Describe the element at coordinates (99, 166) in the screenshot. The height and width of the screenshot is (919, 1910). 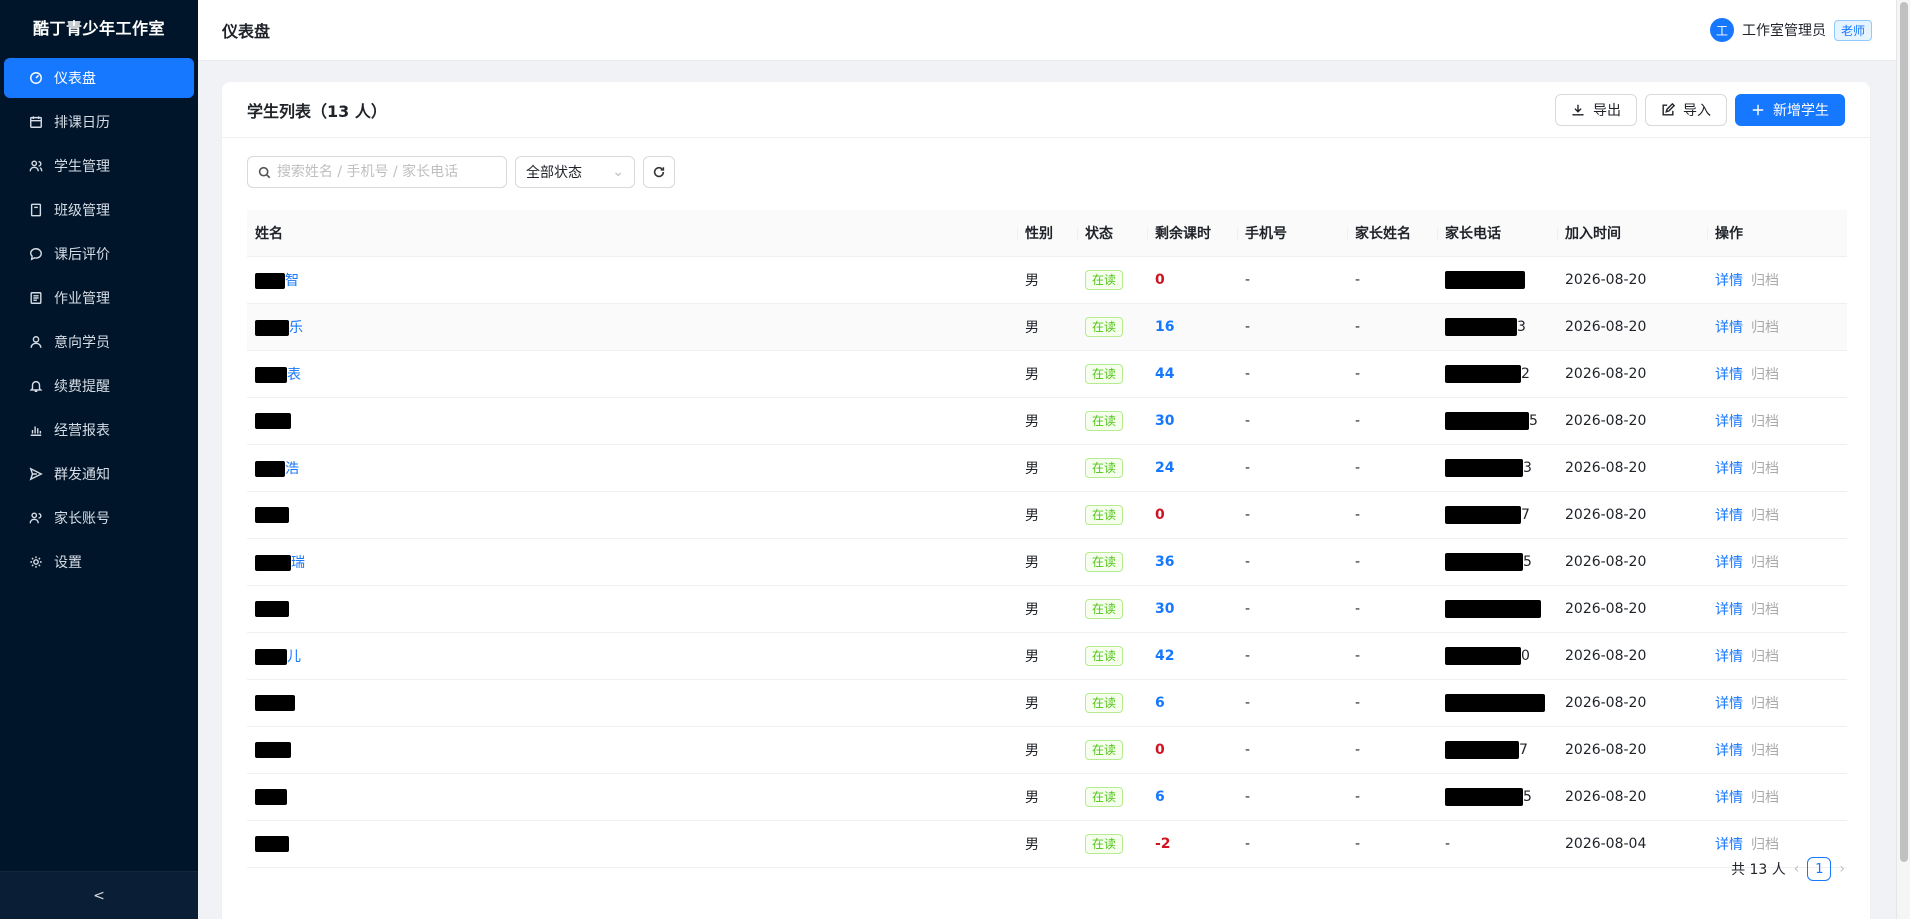
I see `sidebar-item-2: 学生管理` at that location.